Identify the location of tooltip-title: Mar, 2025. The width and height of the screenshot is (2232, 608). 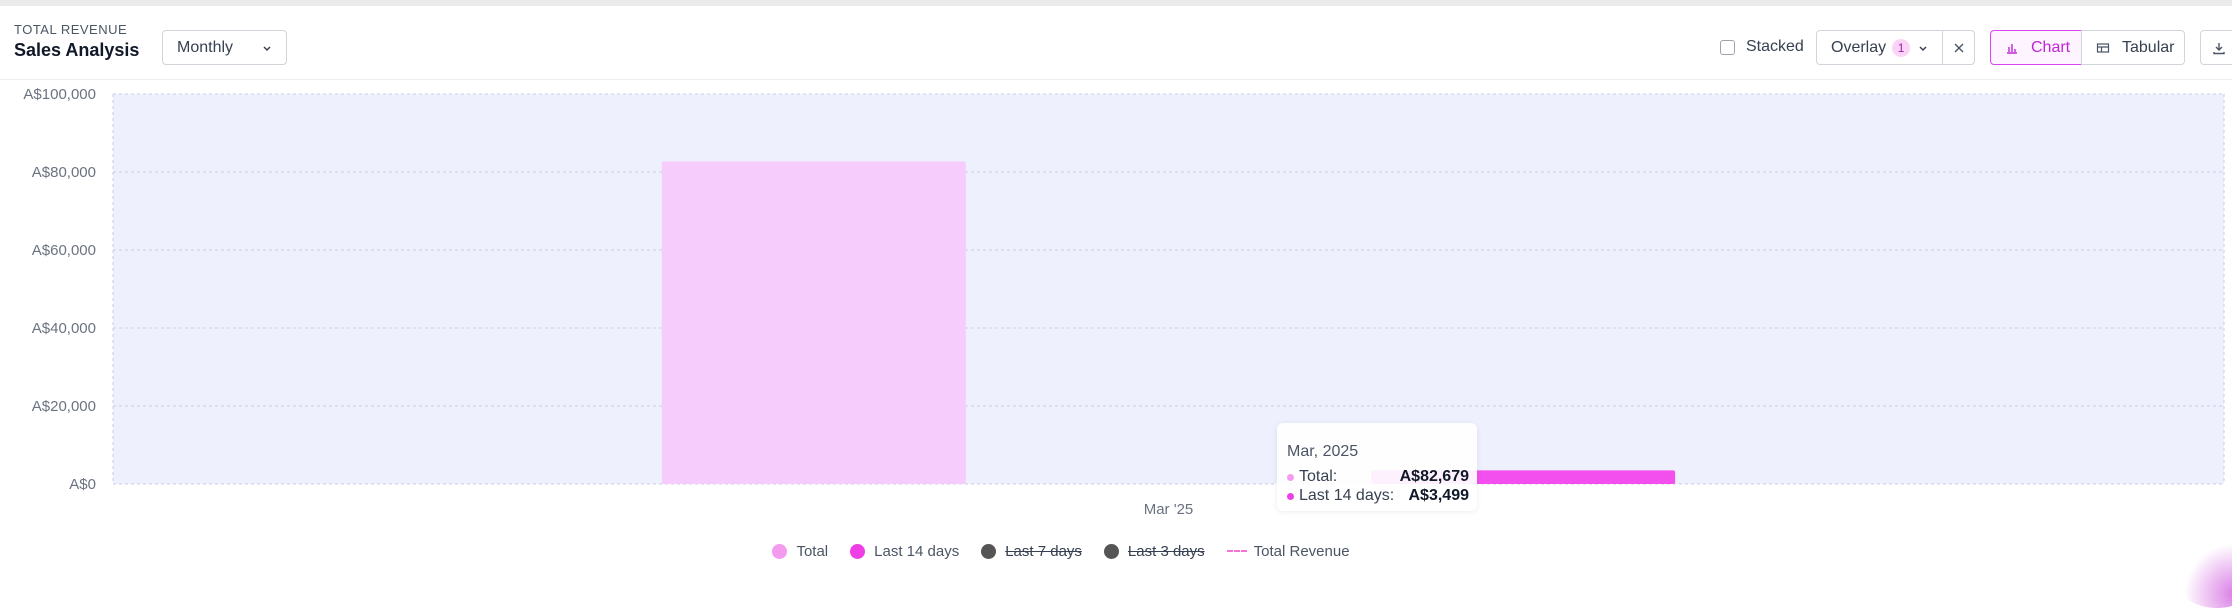
(1322, 452).